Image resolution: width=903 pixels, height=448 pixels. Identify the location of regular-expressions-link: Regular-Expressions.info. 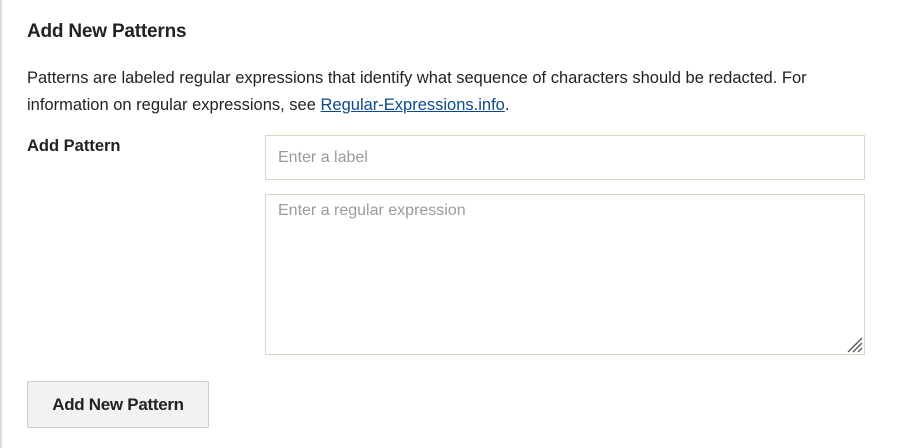
(413, 105).